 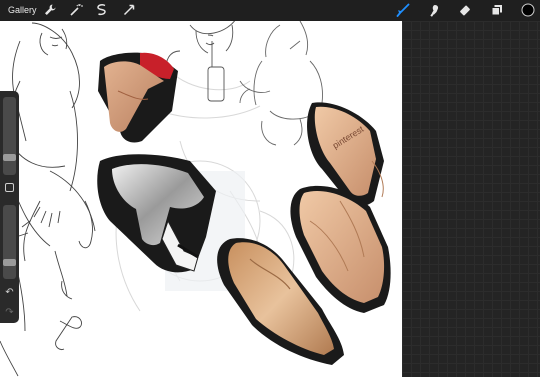 What do you see at coordinates (9, 136) in the screenshot?
I see `brush-size-slider` at bounding box center [9, 136].